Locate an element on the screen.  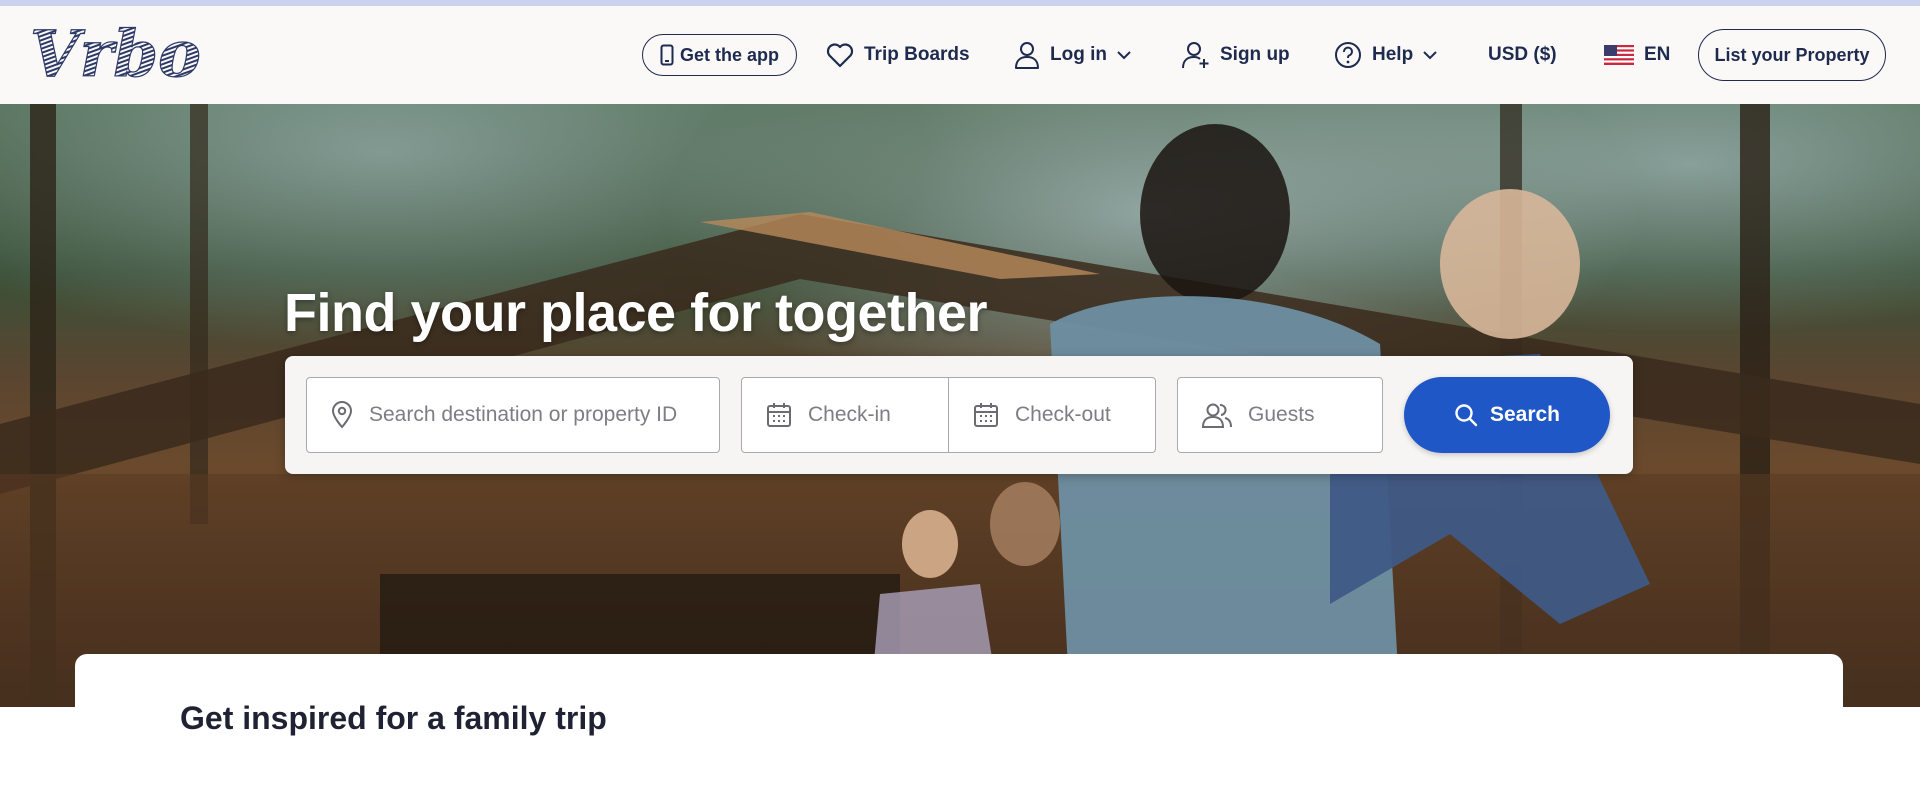
heart-icon is located at coordinates (840, 55).